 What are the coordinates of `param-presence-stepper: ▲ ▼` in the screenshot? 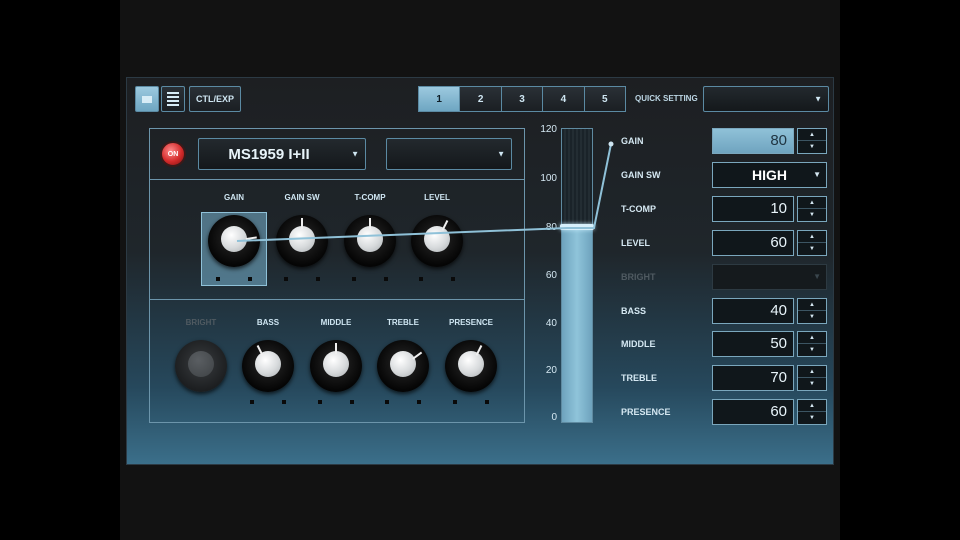 It's located at (812, 412).